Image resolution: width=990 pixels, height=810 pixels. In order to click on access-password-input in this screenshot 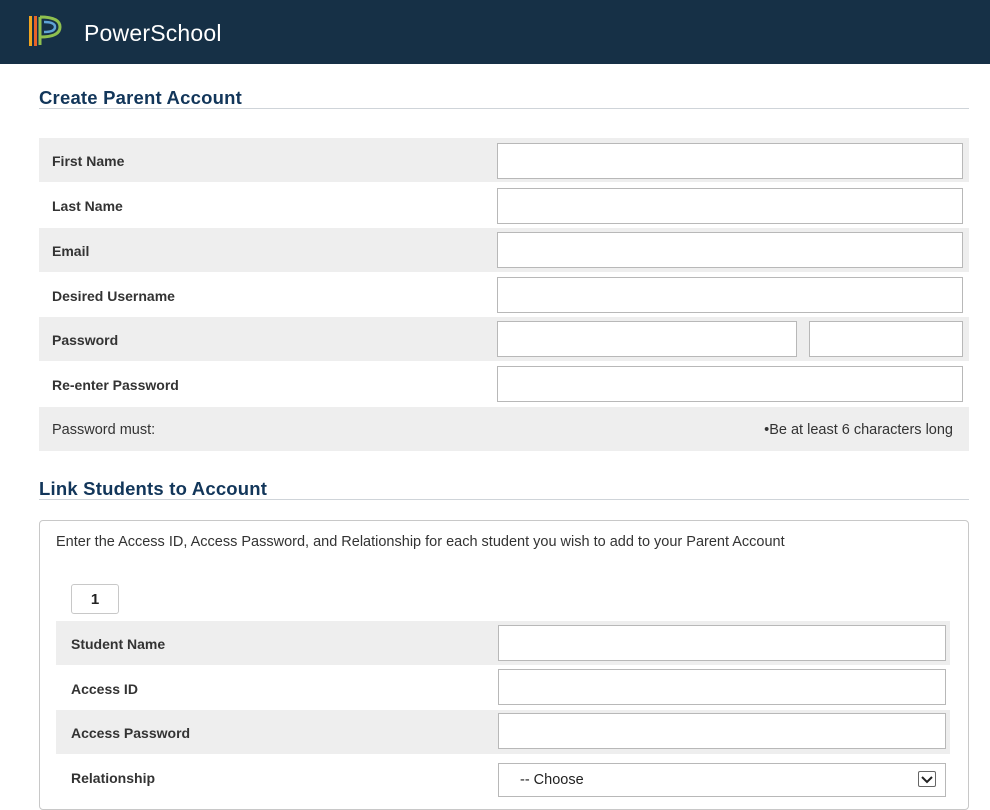, I will do `click(722, 731)`.